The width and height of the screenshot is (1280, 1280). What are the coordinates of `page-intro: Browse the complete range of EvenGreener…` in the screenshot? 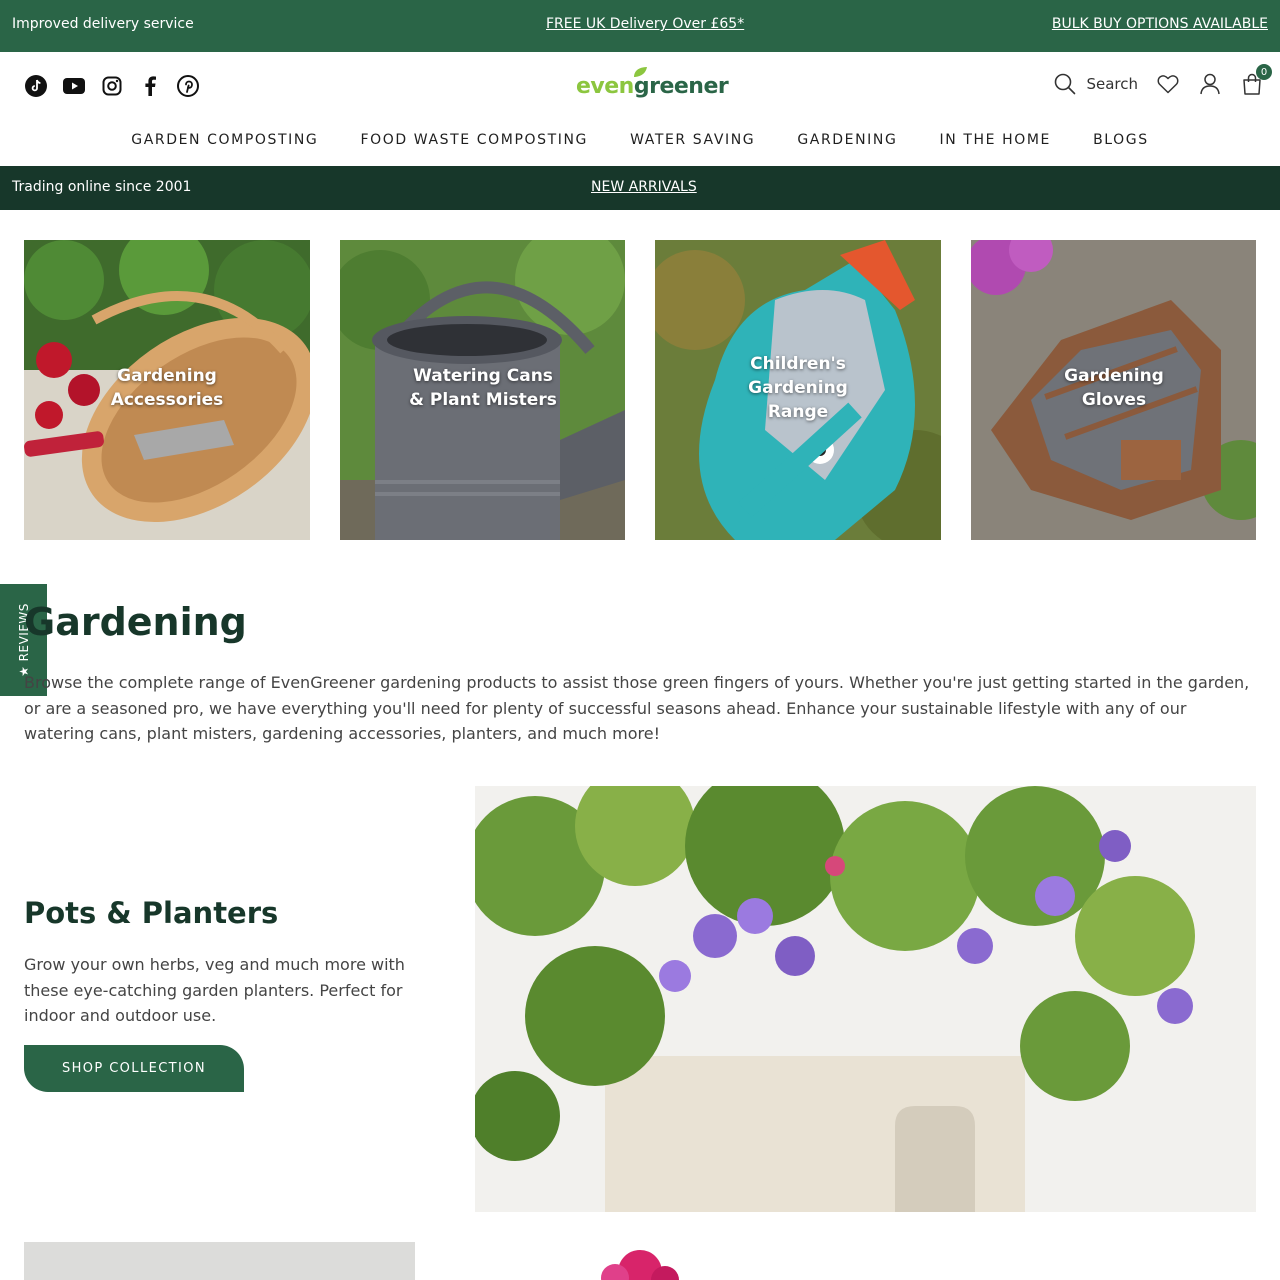 It's located at (637, 708).